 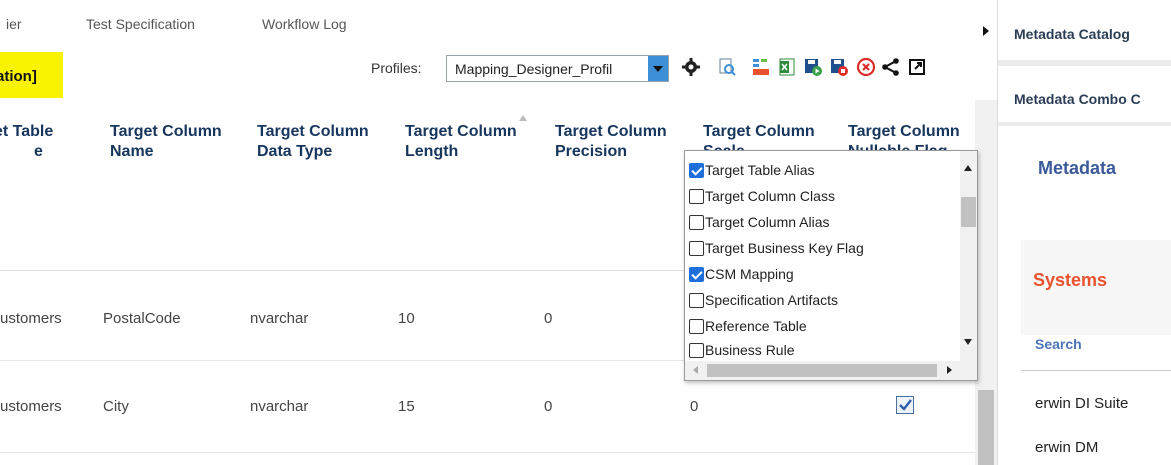 I want to click on column-header-target-table: et Table e, so click(x=47, y=142).